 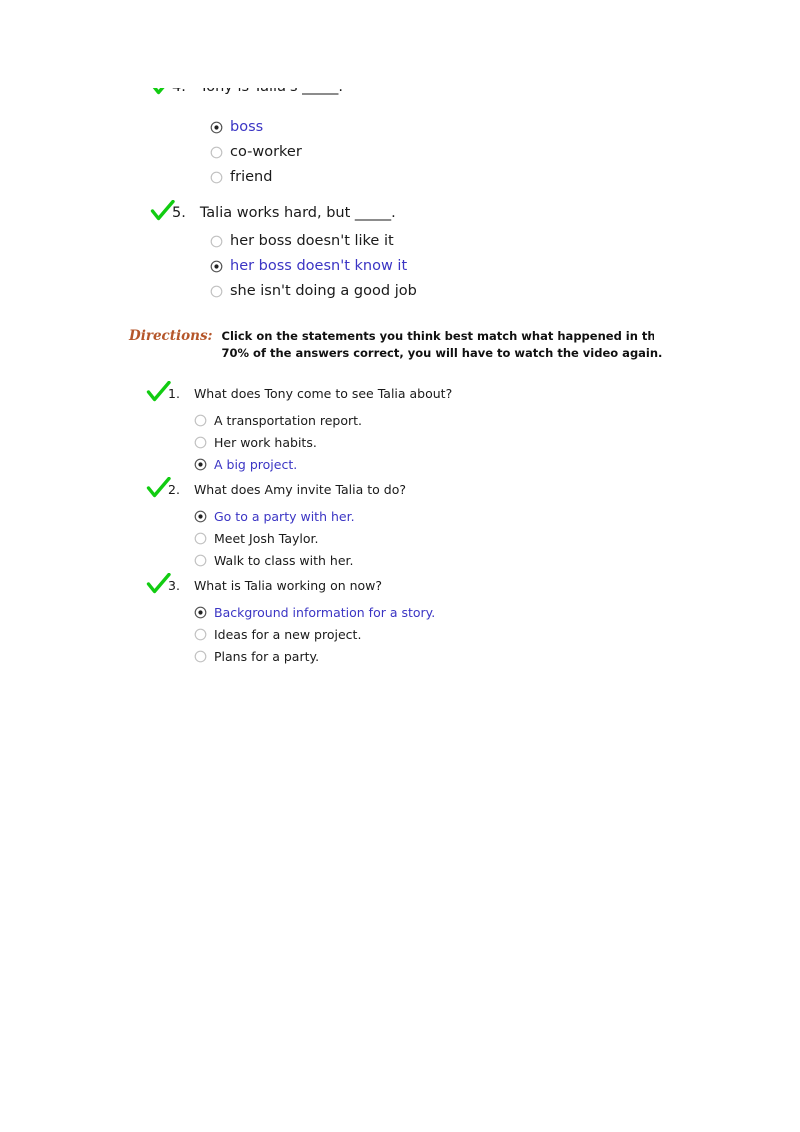 What do you see at coordinates (323, 393) in the screenshot?
I see `question-text: What does Tony come to see Talia about?` at bounding box center [323, 393].